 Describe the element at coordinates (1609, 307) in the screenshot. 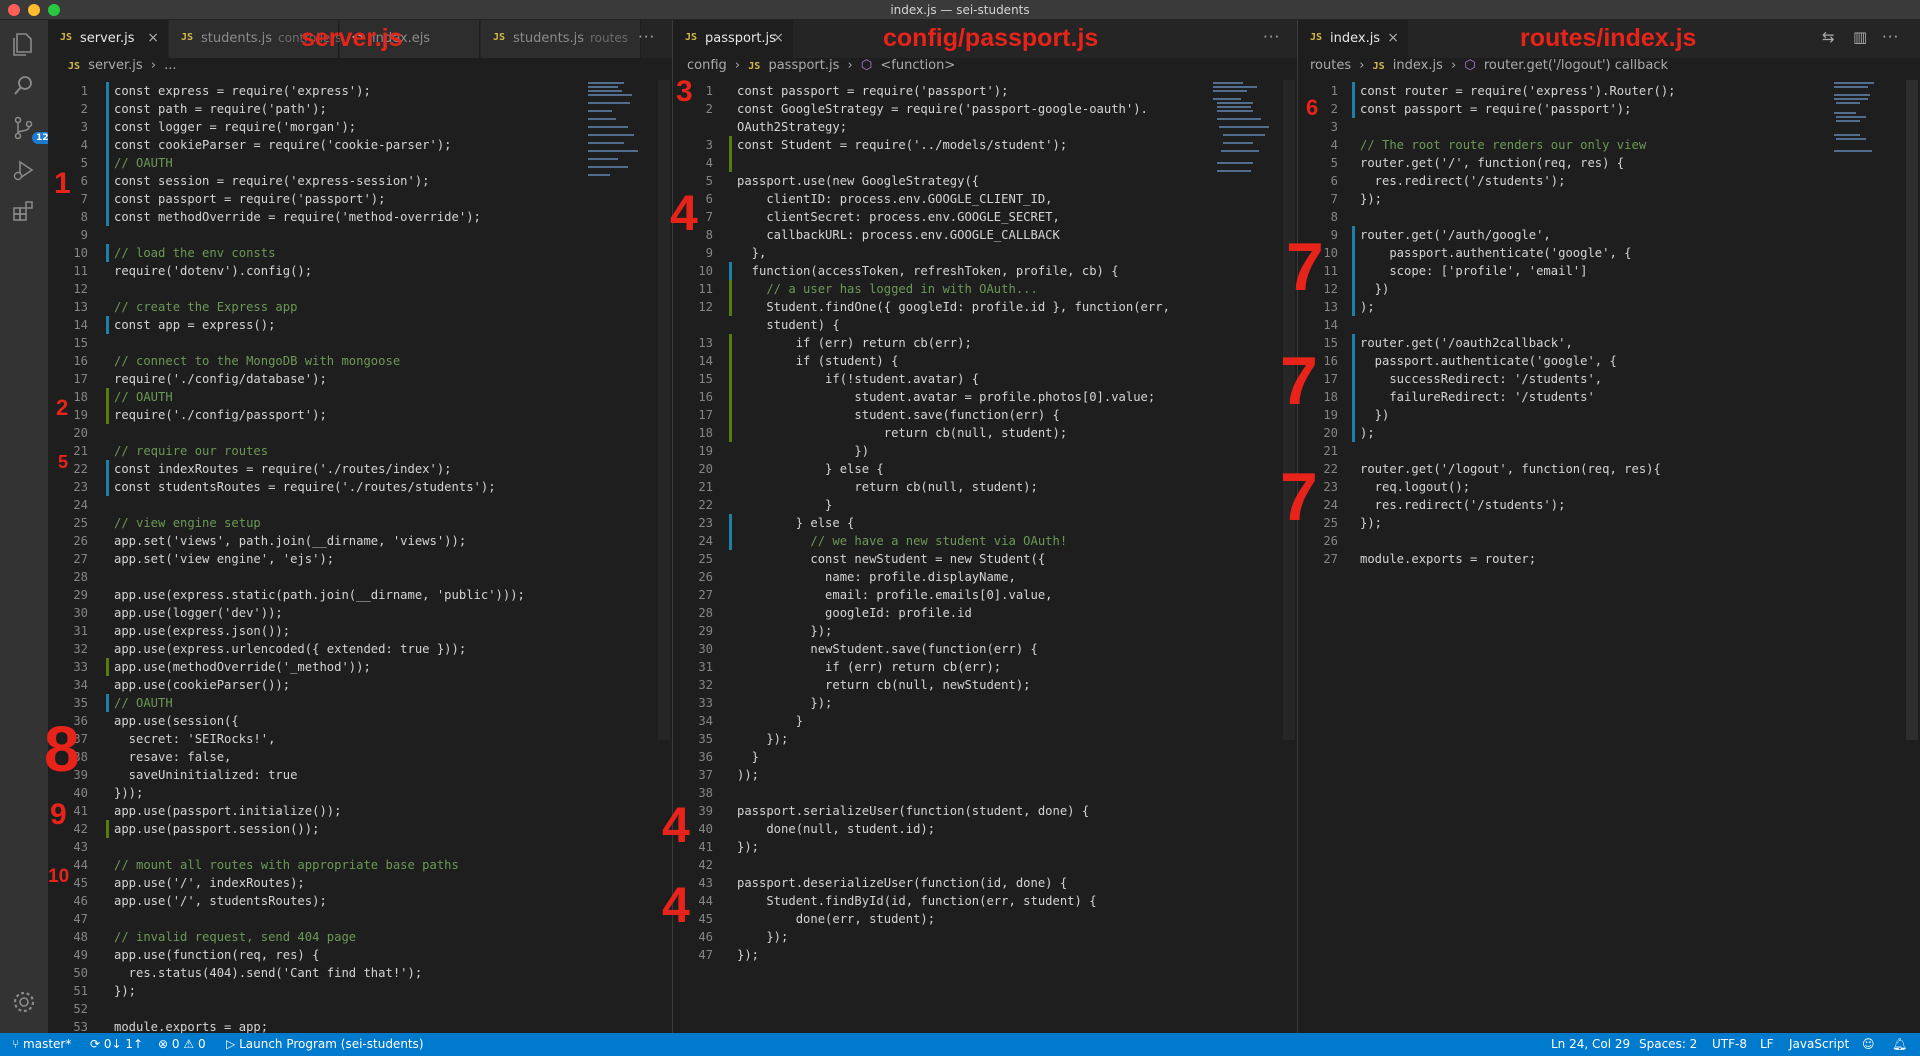

I see `code-line: 13);` at that location.